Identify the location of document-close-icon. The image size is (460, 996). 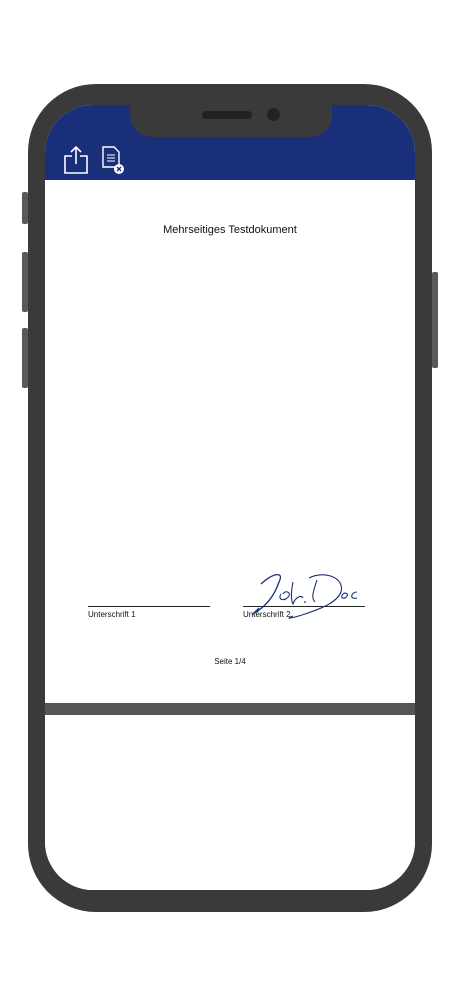
(114, 160).